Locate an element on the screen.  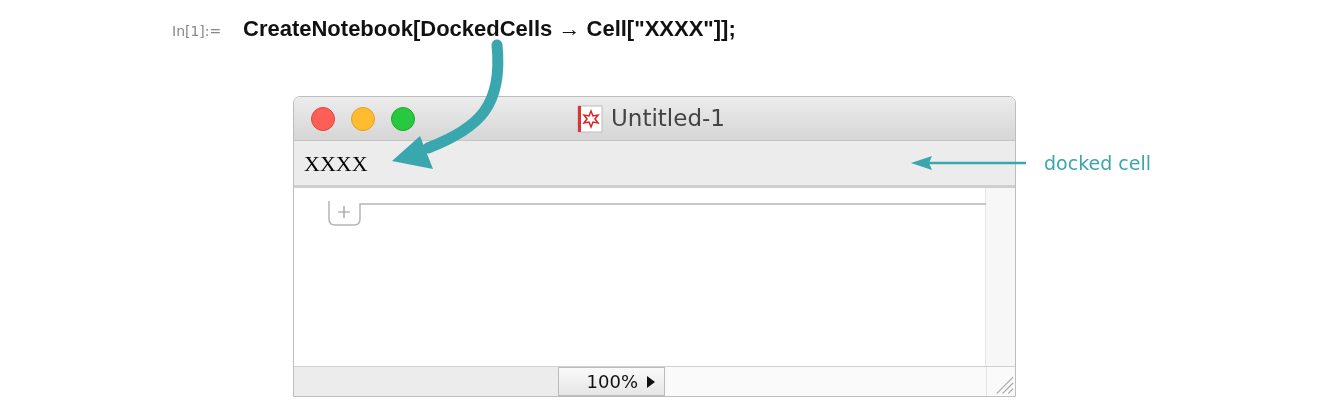
vertical-scrollbar is located at coordinates (1000, 277).